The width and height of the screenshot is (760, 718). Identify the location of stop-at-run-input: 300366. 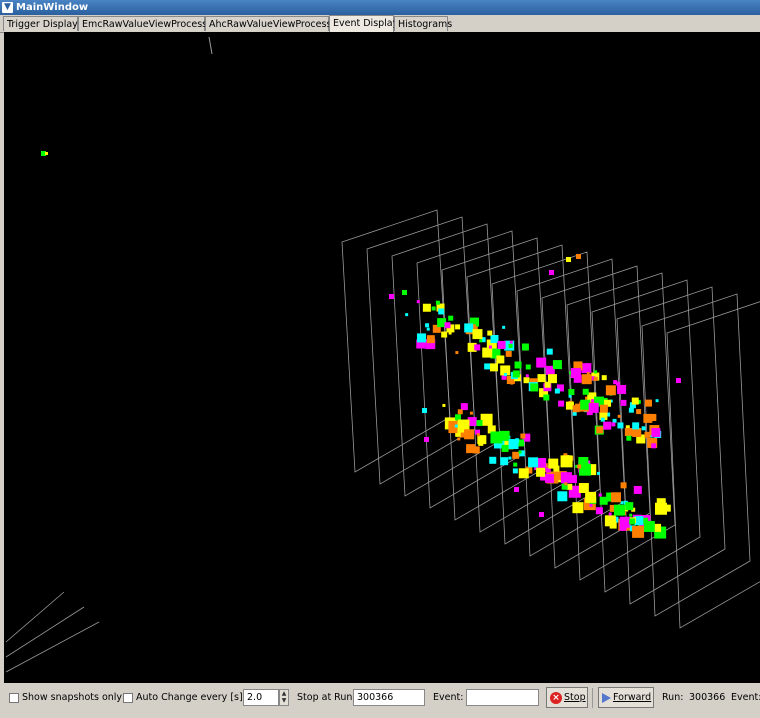
(389, 697).